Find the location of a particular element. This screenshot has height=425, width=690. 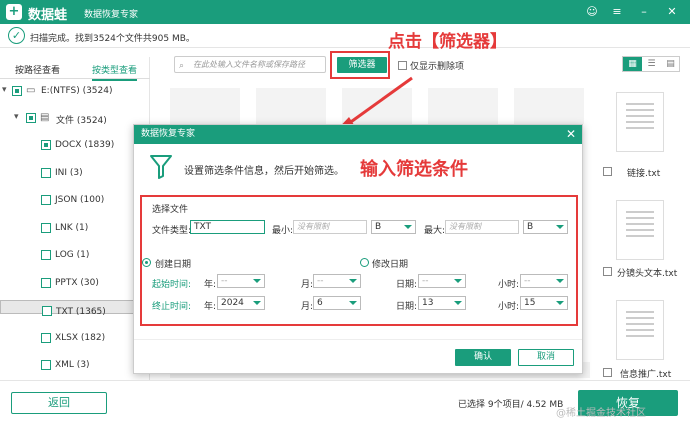

start-month-select: -- is located at coordinates (337, 281).